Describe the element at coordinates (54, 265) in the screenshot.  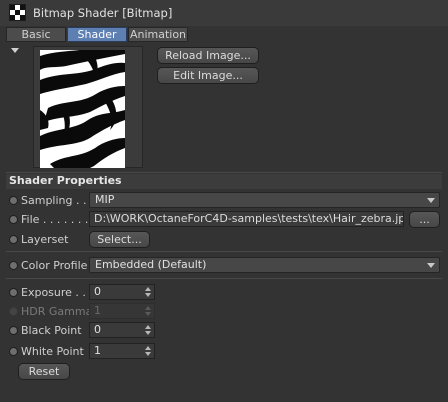
I see `color-profile-label: Color Profile` at that location.